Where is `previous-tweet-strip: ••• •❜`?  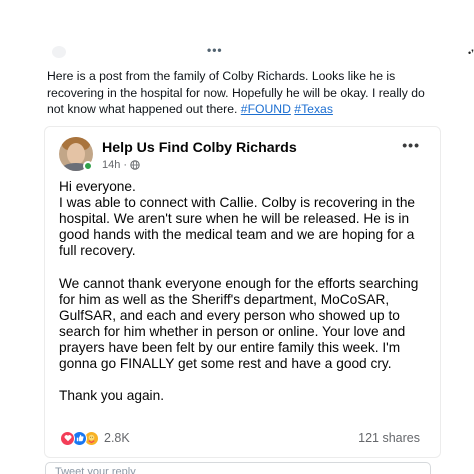
previous-tweet-strip: ••• •❜ is located at coordinates (237, 52).